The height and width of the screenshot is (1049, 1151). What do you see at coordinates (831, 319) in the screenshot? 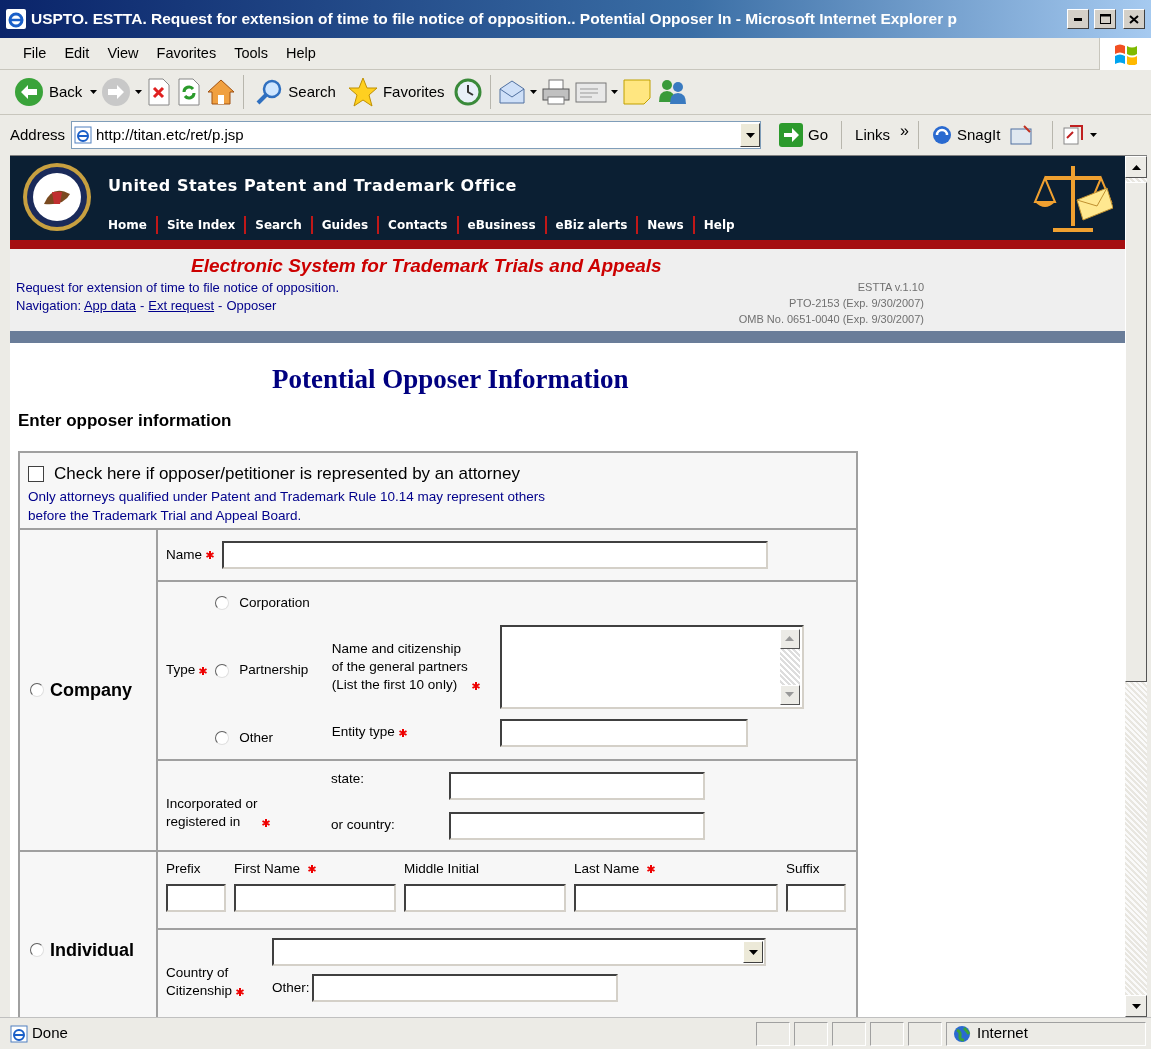
I see `version-text: OMB No. 0651-0040 (Exp. 9/30/2007)` at bounding box center [831, 319].